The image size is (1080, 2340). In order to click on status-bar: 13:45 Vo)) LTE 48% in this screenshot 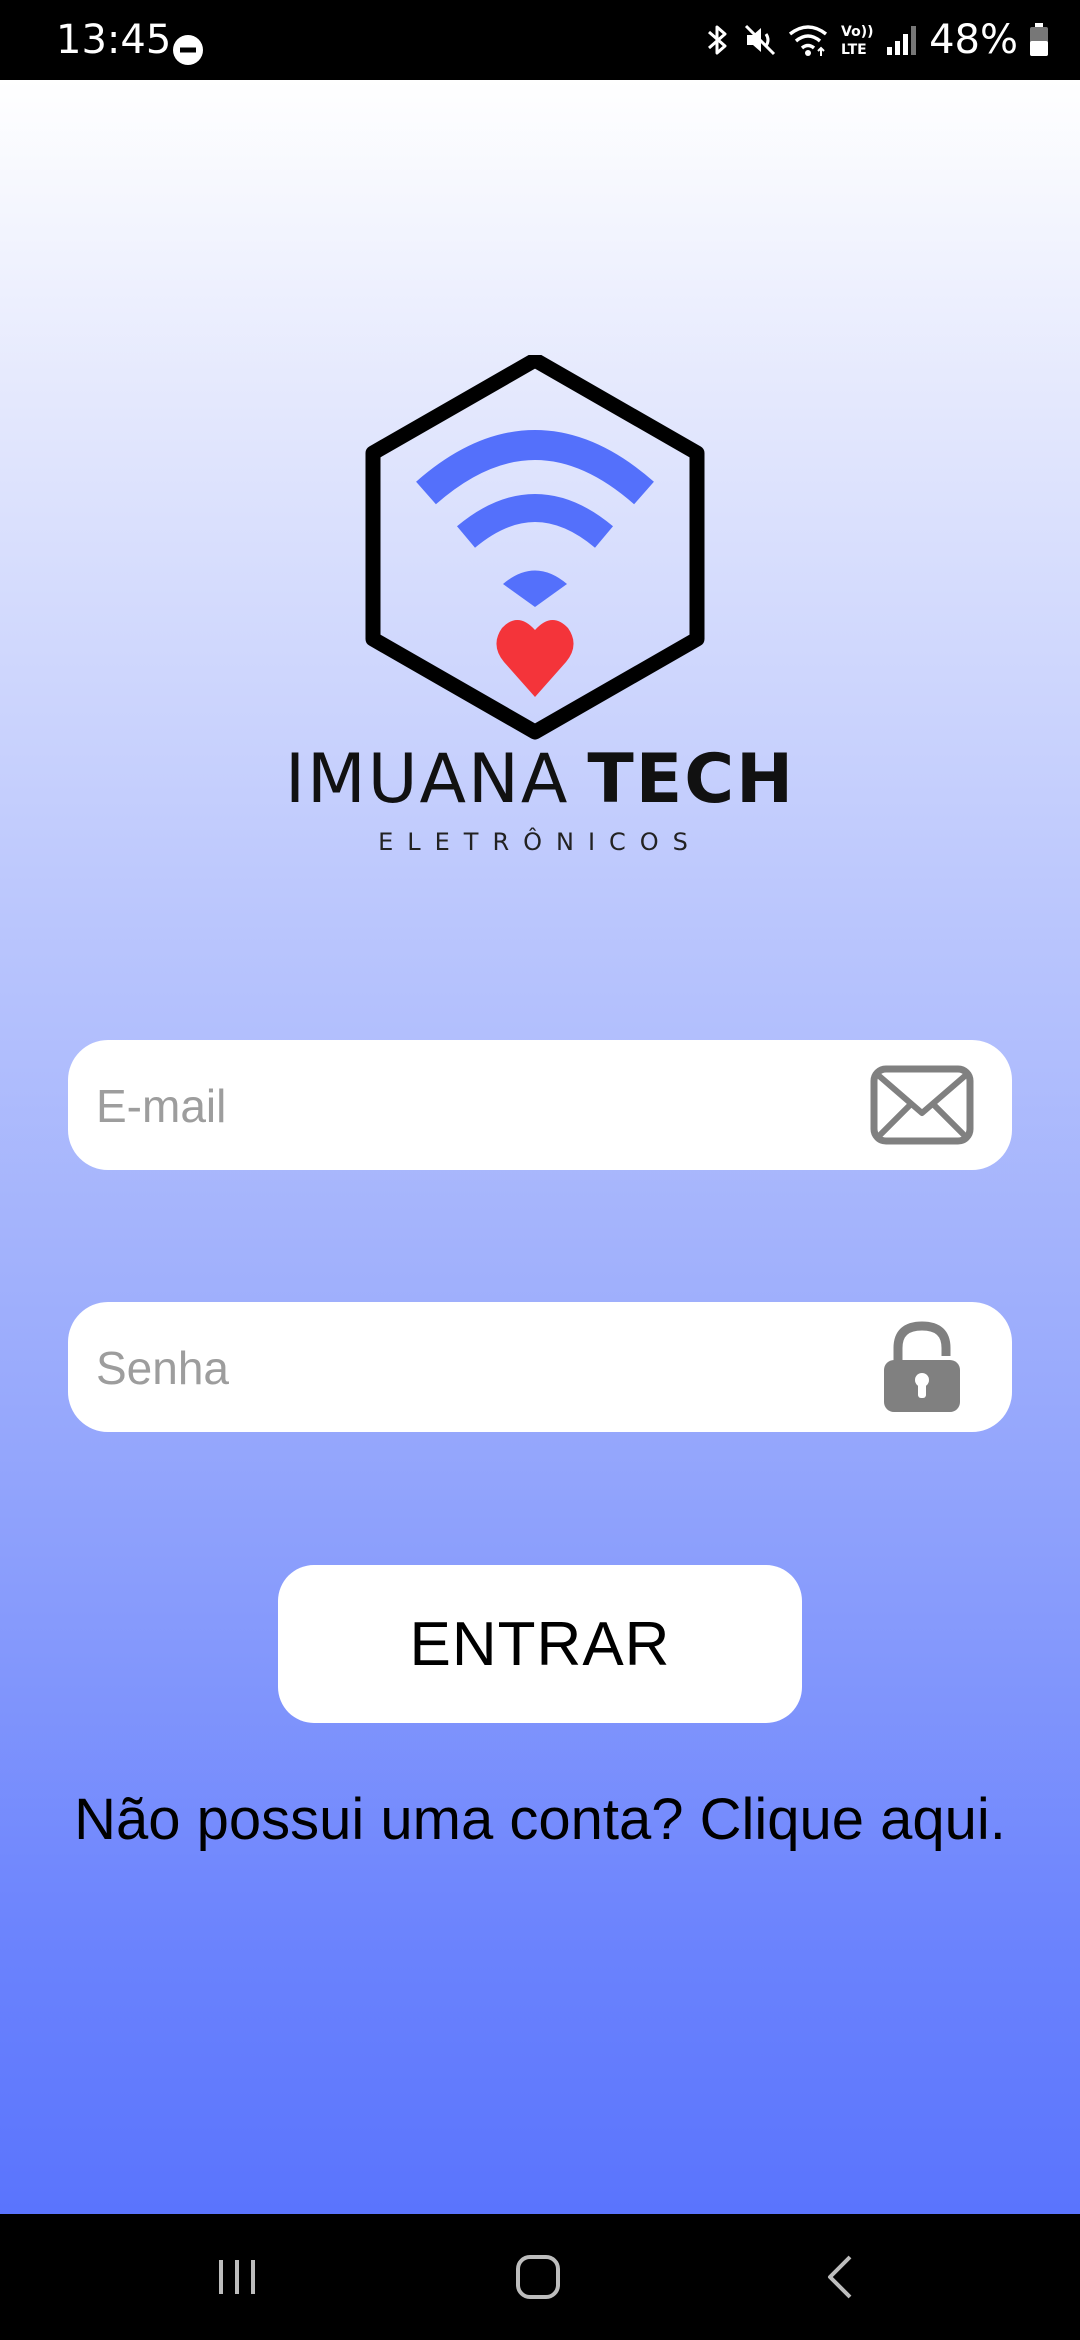, I will do `click(540, 40)`.